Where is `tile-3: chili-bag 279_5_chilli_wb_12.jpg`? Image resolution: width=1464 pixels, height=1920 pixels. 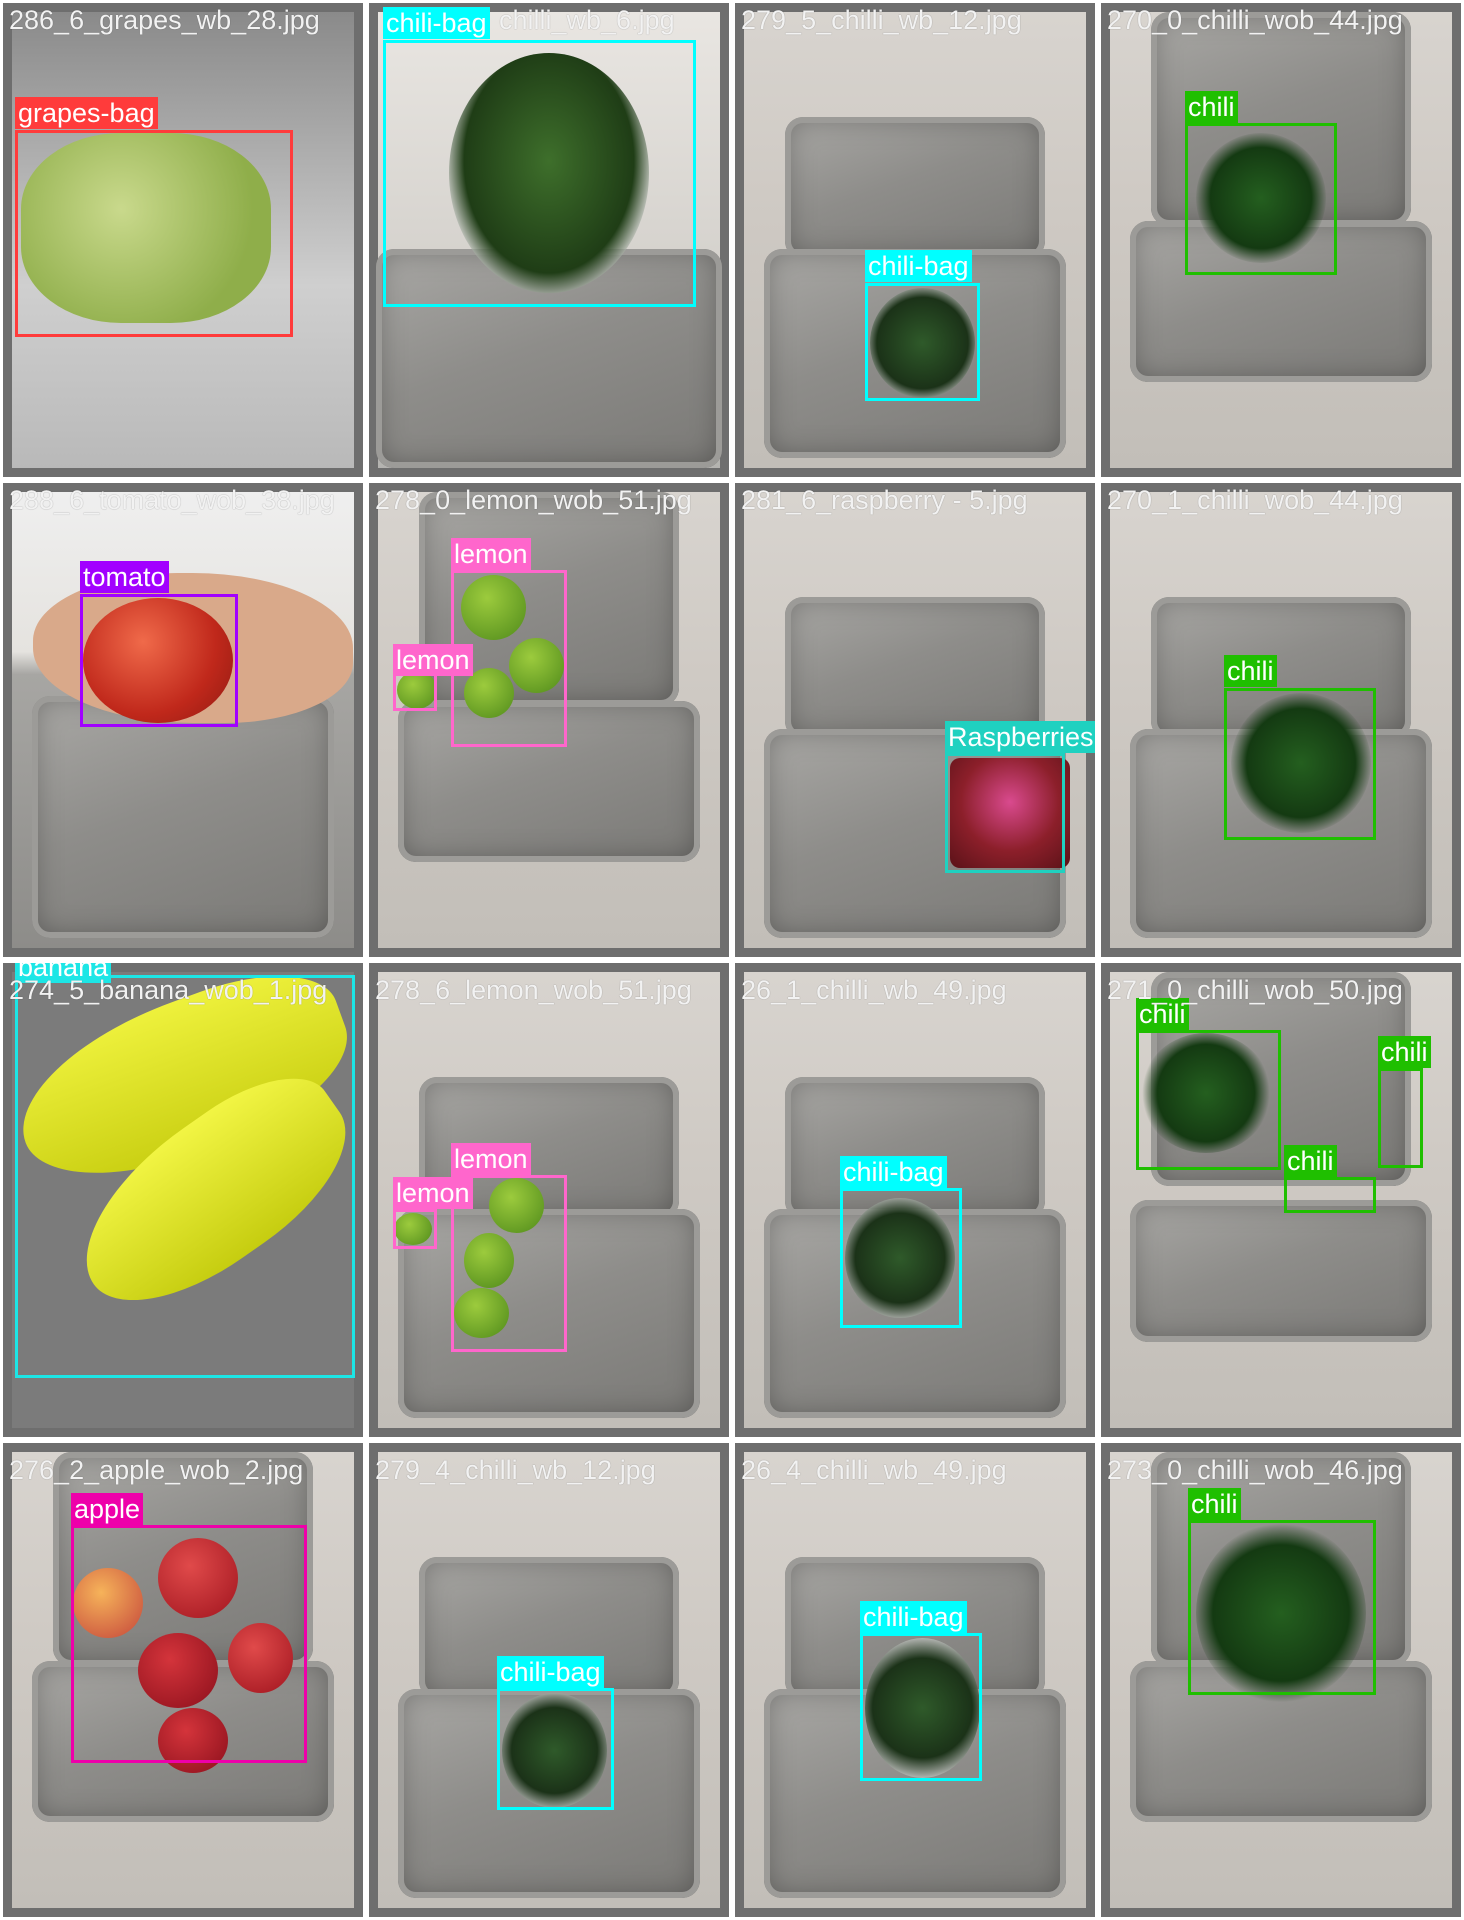
tile-3: chili-bag 279_5_chilli_wb_12.jpg is located at coordinates (915, 240).